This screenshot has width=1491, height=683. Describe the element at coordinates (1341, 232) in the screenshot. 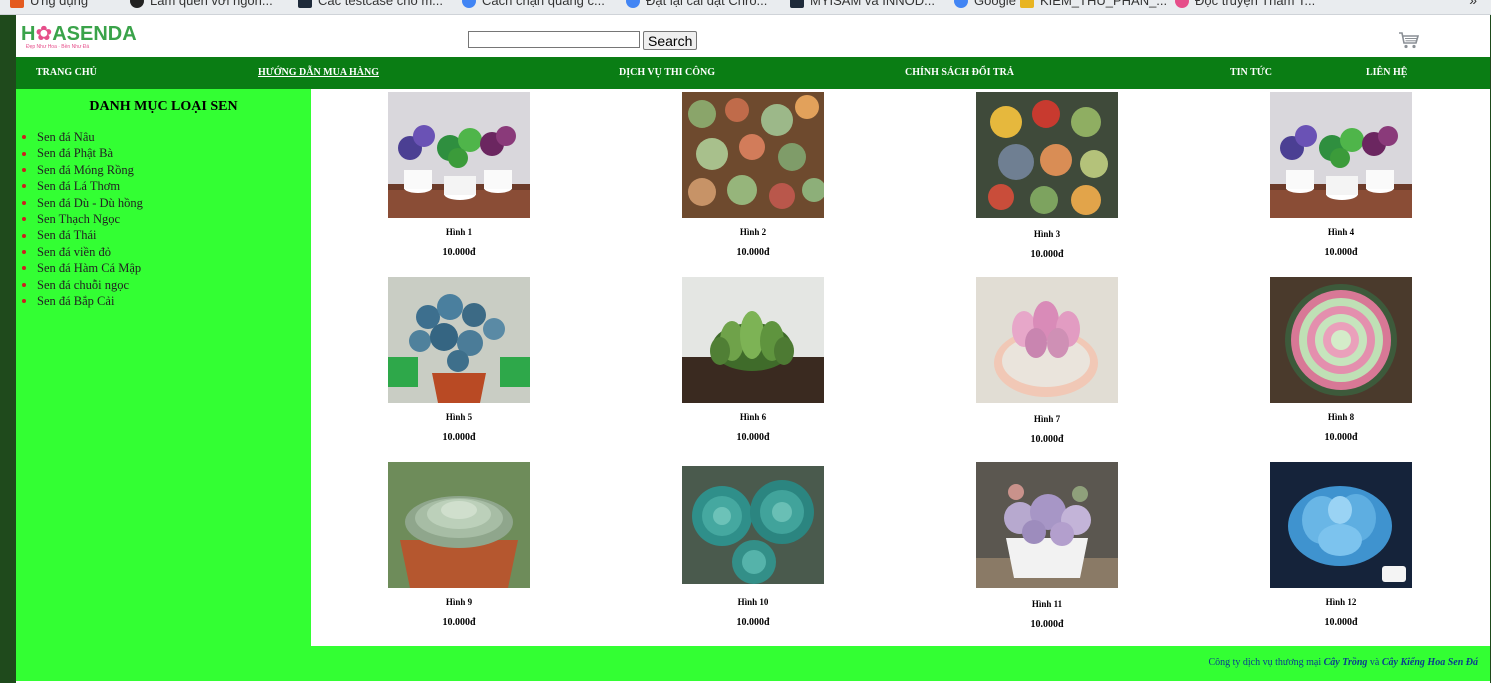

I see `product-name: Hình 4` at that location.